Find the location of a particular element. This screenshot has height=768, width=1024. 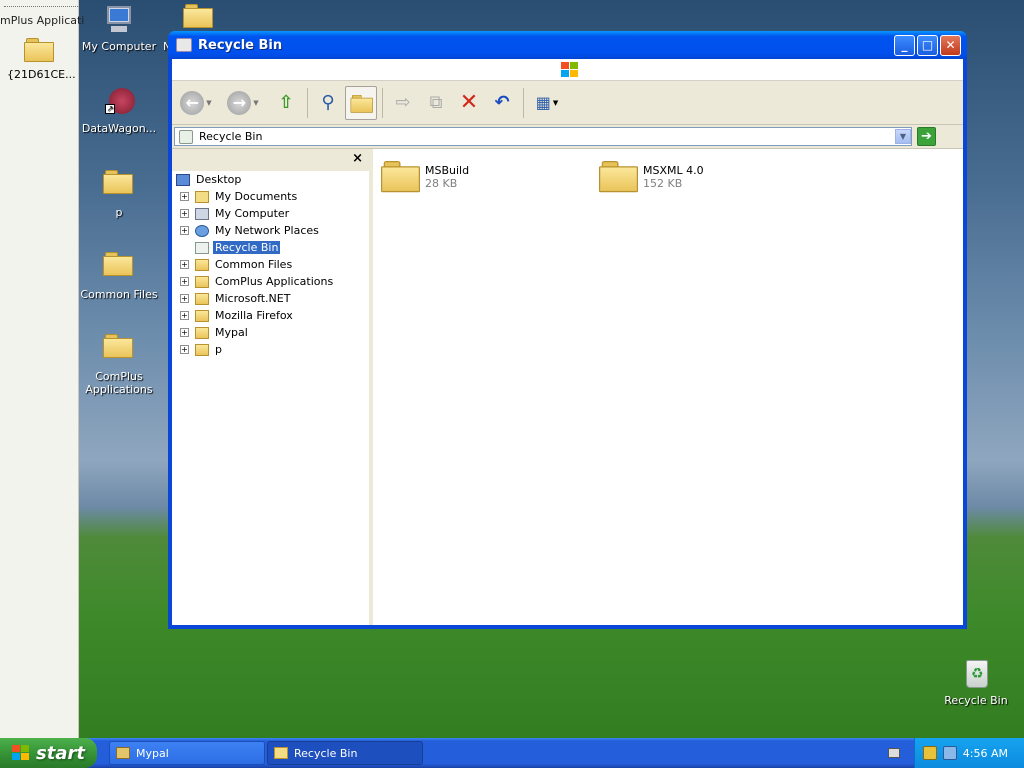

delete-button: ✕ is located at coordinates (469, 103).